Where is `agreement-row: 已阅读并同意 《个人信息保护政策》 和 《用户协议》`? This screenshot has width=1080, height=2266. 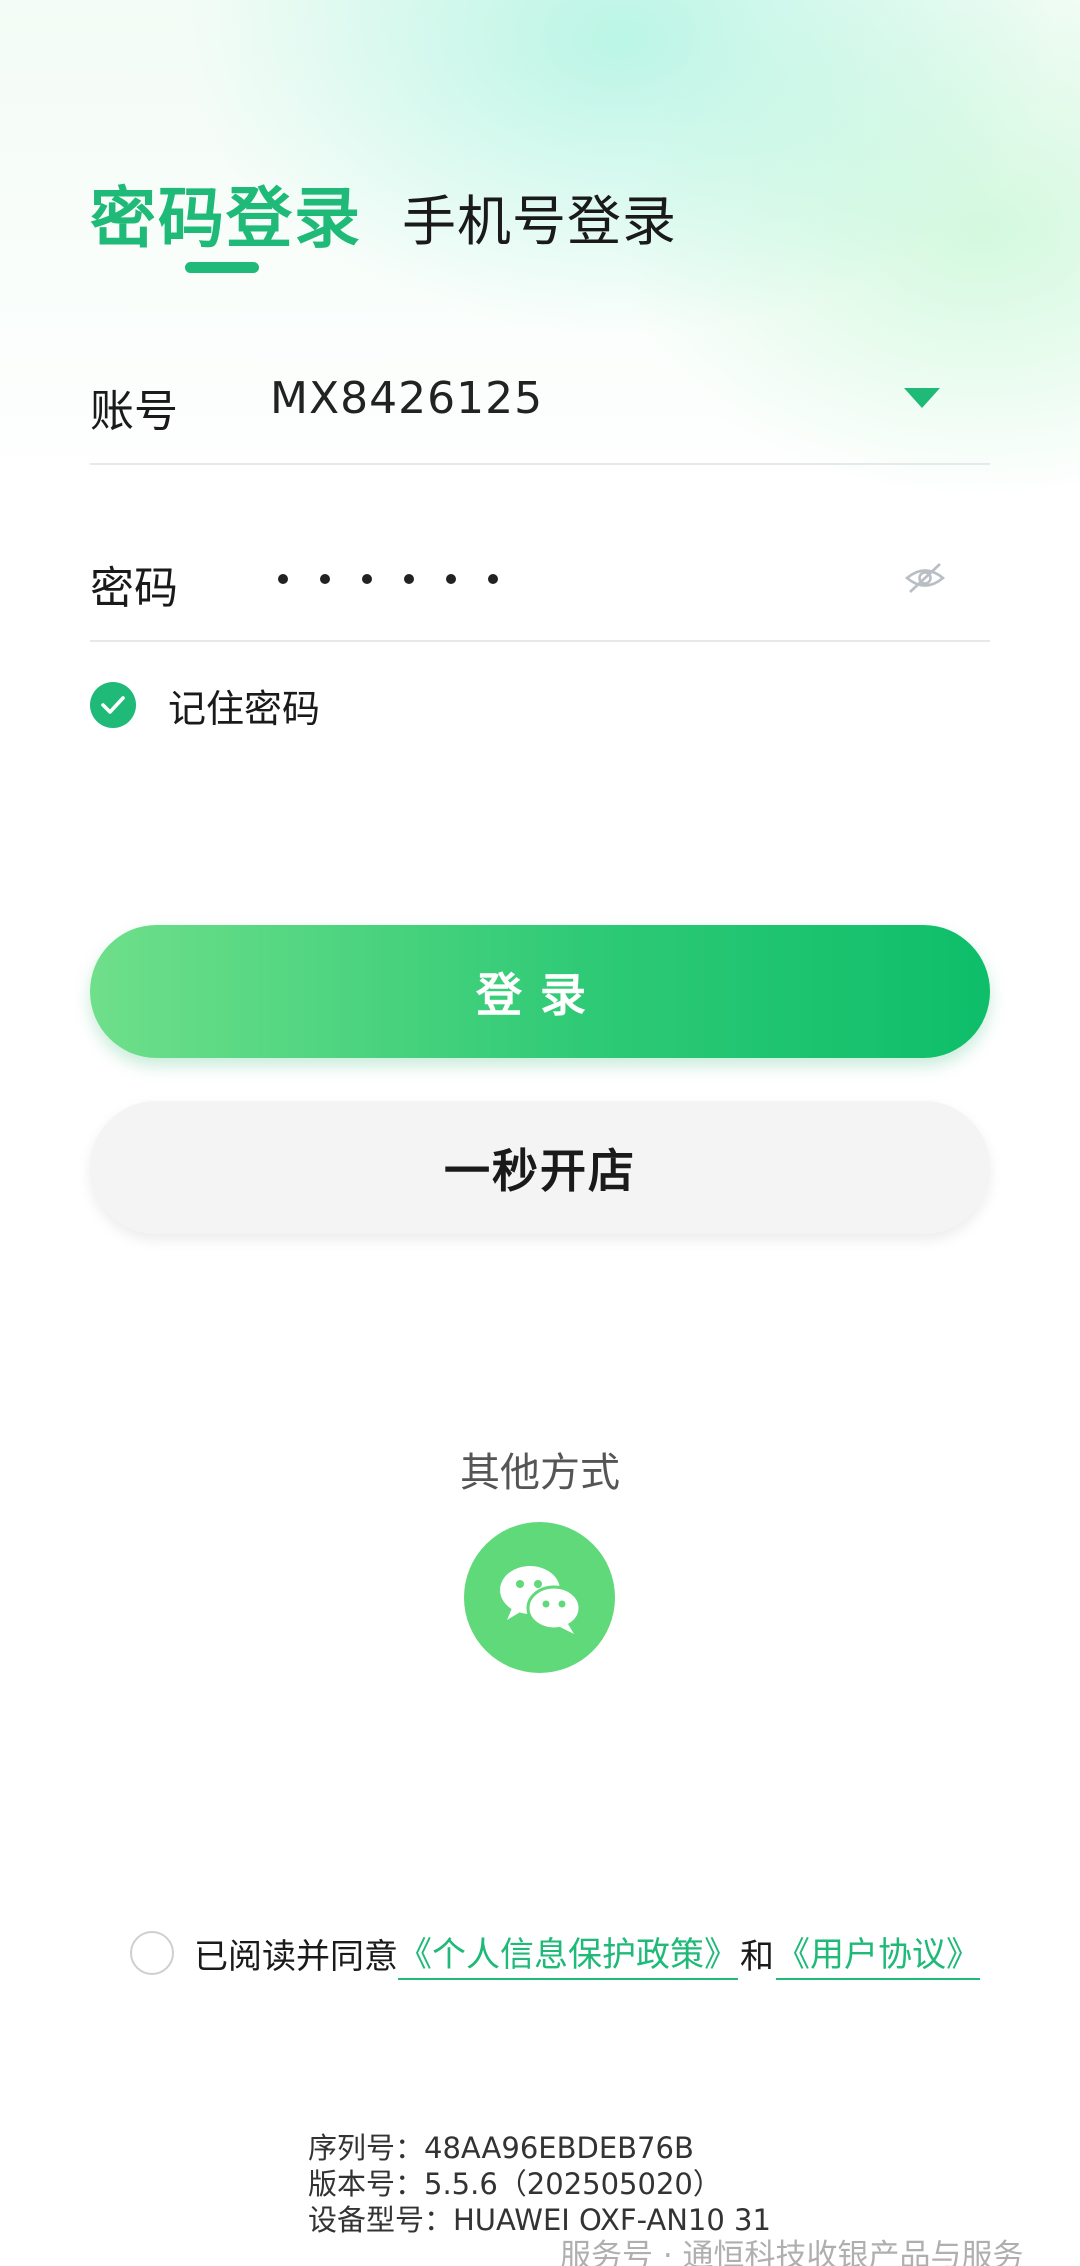 agreement-row: 已阅读并同意 《个人信息保护政策》 和 《用户协议》 is located at coordinates (555, 1953).